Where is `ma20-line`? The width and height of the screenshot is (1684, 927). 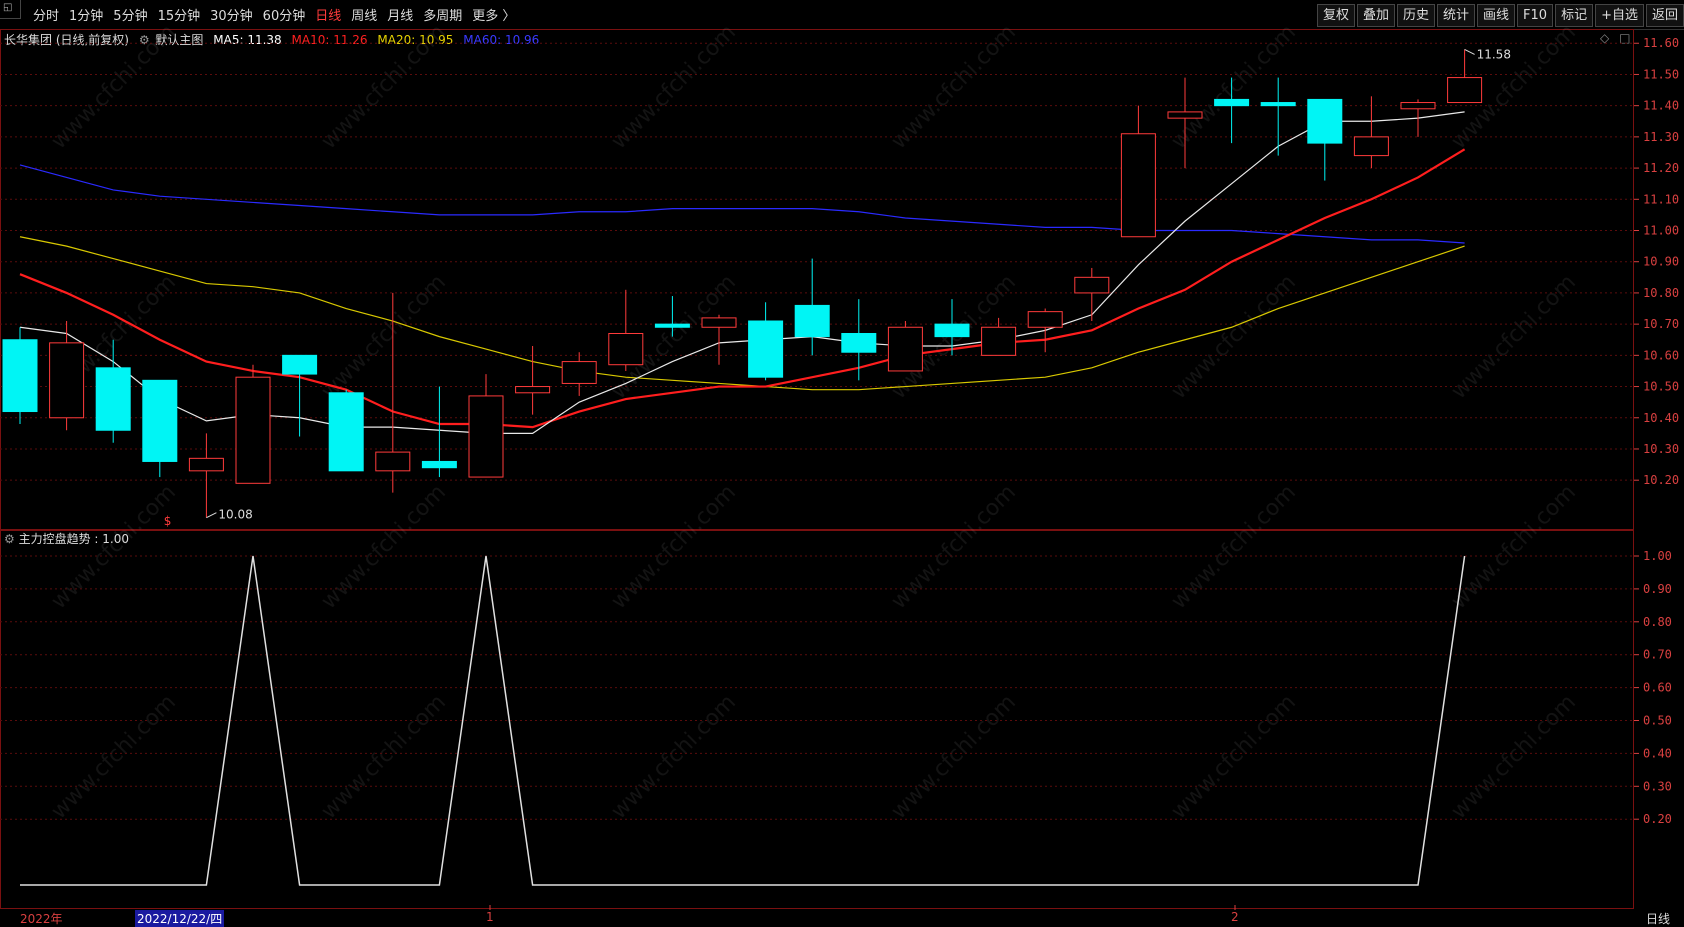
ma20-line is located at coordinates (742, 313).